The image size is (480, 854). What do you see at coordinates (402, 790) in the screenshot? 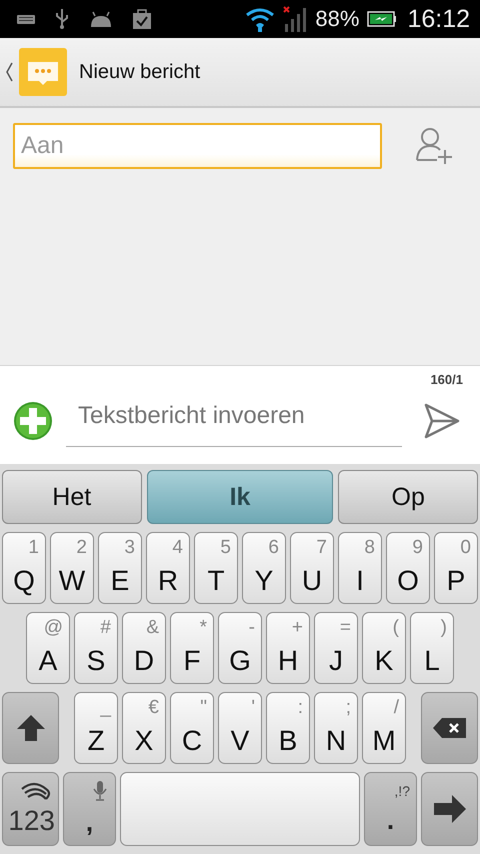
I see `punctuation-hint: ,!?` at bounding box center [402, 790].